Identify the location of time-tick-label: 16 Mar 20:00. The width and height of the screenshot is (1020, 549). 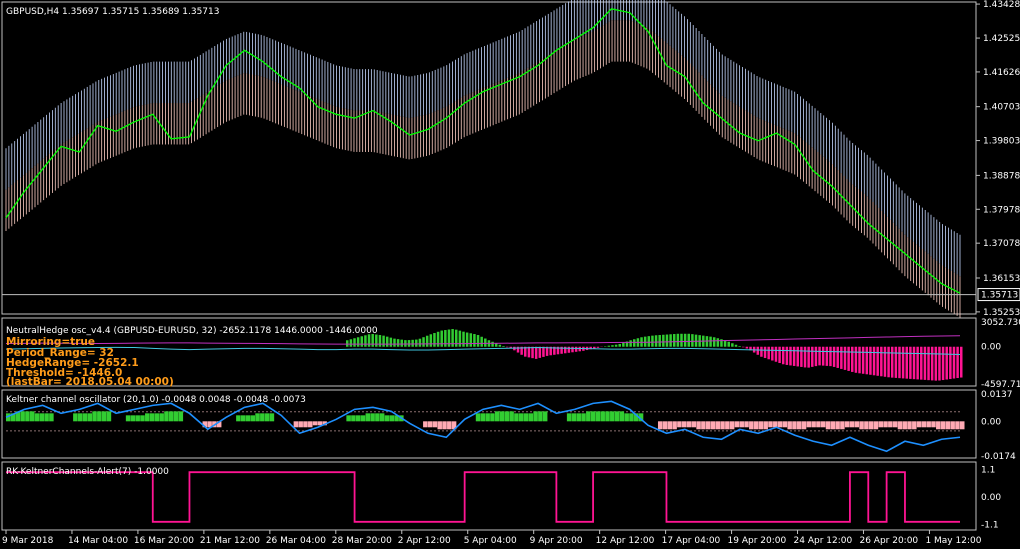
(164, 541).